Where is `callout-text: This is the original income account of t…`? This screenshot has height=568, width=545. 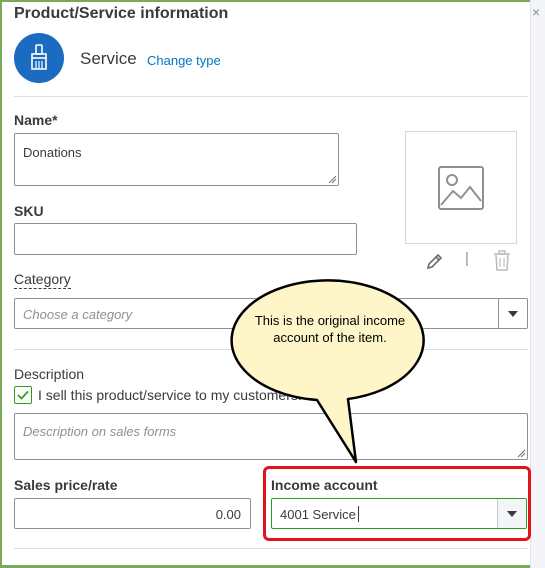
callout-text: This is the original income account of t… is located at coordinates (330, 329).